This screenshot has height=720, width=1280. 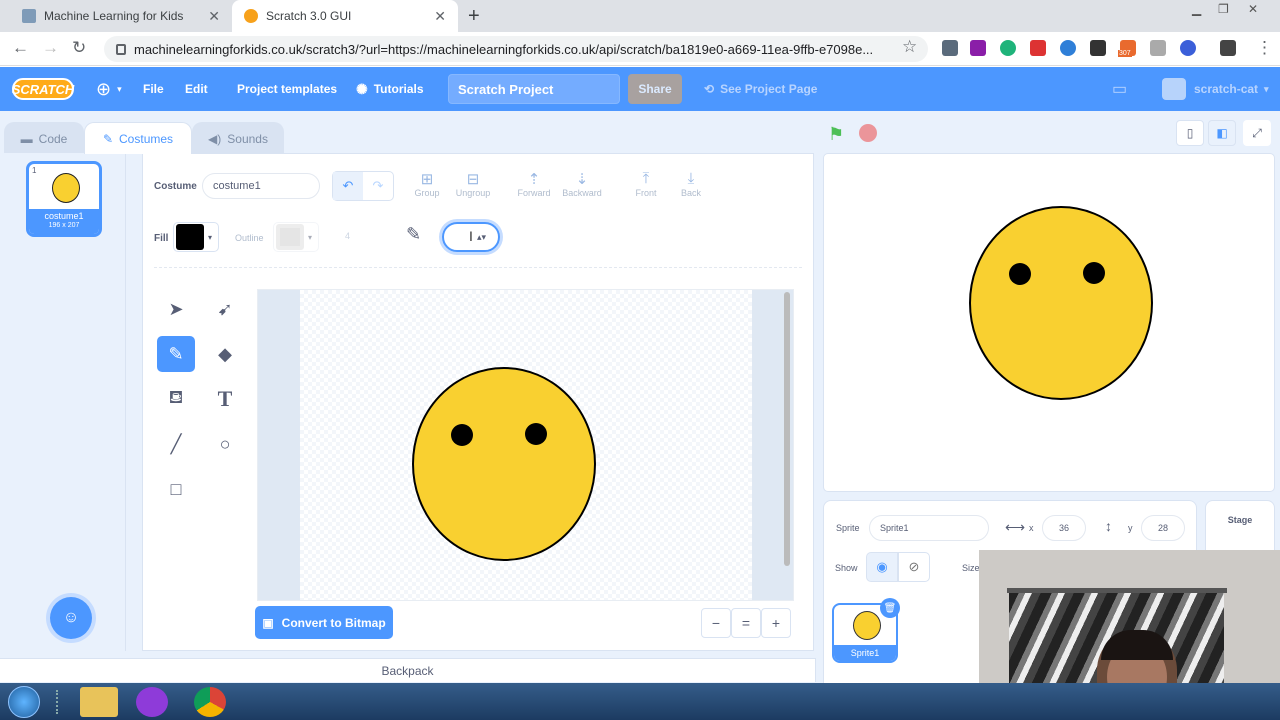 What do you see at coordinates (324, 622) in the screenshot?
I see `convert-to-bitmap-button: ▣ Convert to Bitmap` at bounding box center [324, 622].